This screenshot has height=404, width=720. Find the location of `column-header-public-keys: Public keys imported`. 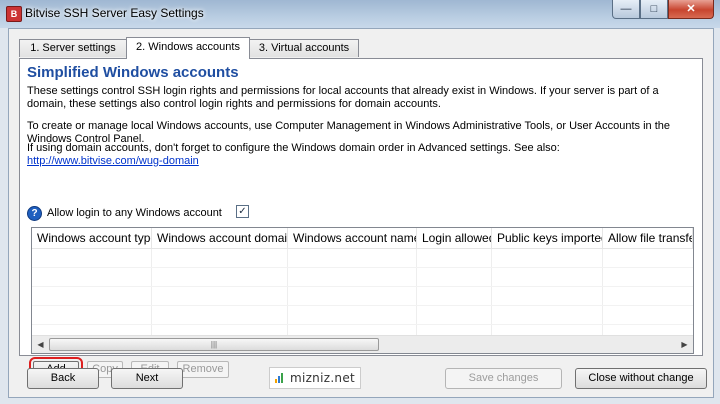

column-header-public-keys: Public keys imported is located at coordinates (547, 238).